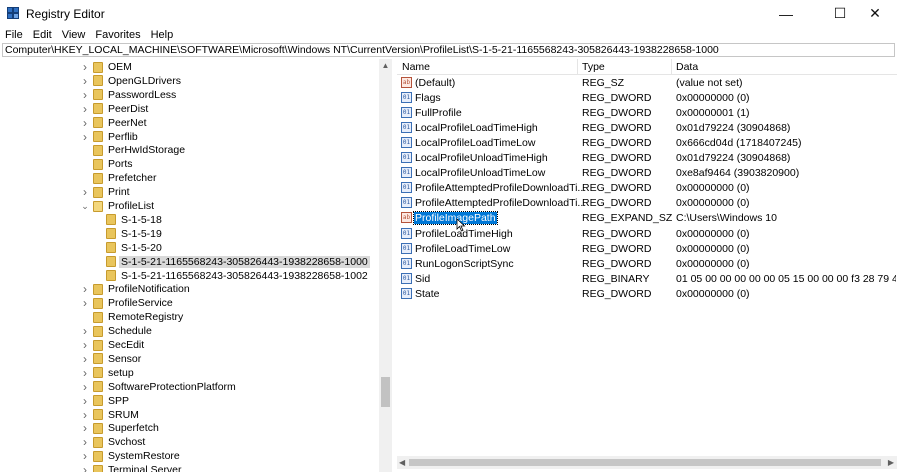  What do you see at coordinates (189, 95) in the screenshot?
I see `tree-item: › PasswordLess` at bounding box center [189, 95].